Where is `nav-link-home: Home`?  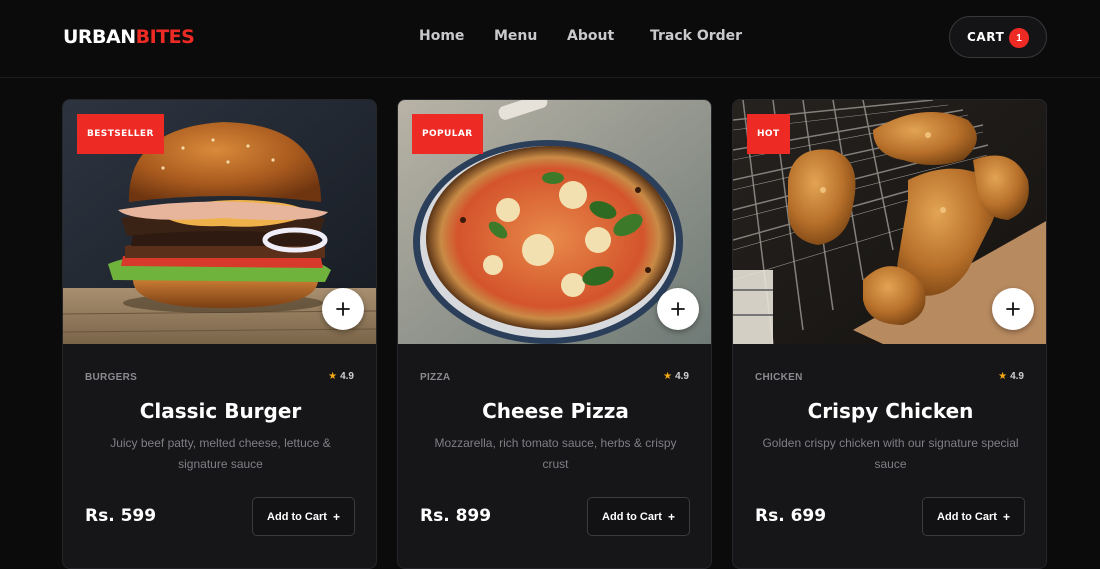
nav-link-home: Home is located at coordinates (441, 36).